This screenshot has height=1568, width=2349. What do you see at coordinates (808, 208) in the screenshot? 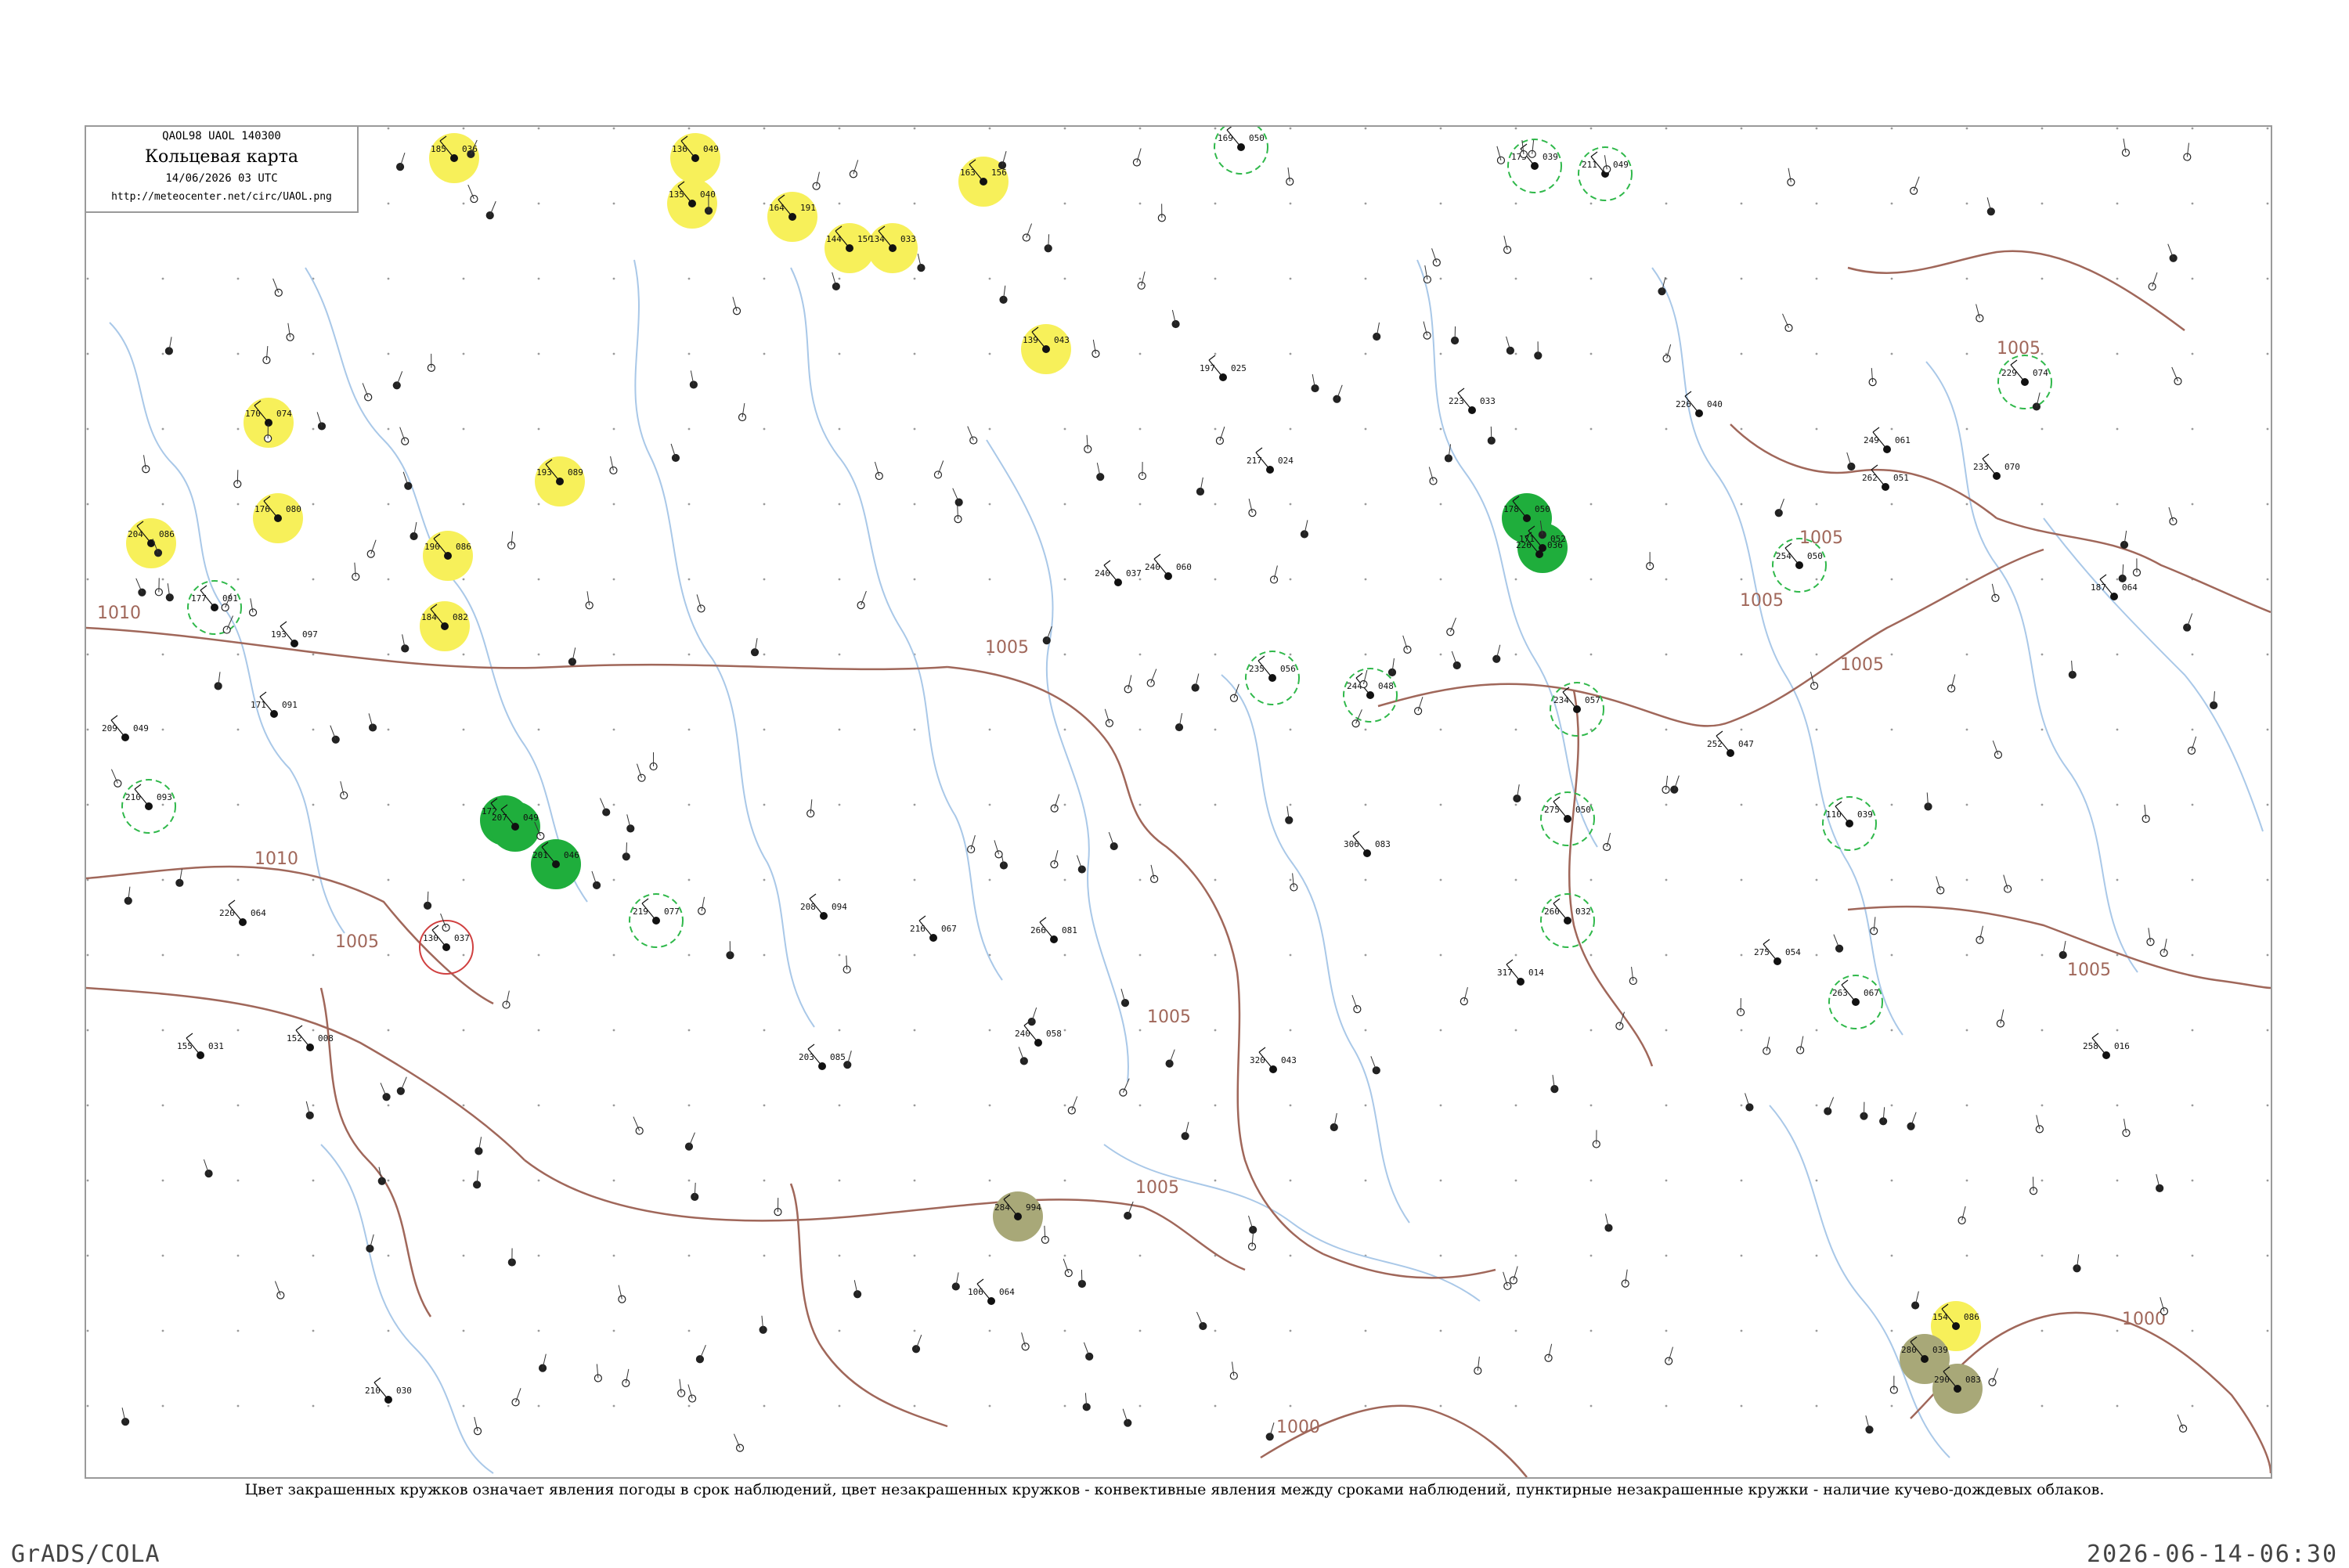
I see `station-pressure: 191` at bounding box center [808, 208].